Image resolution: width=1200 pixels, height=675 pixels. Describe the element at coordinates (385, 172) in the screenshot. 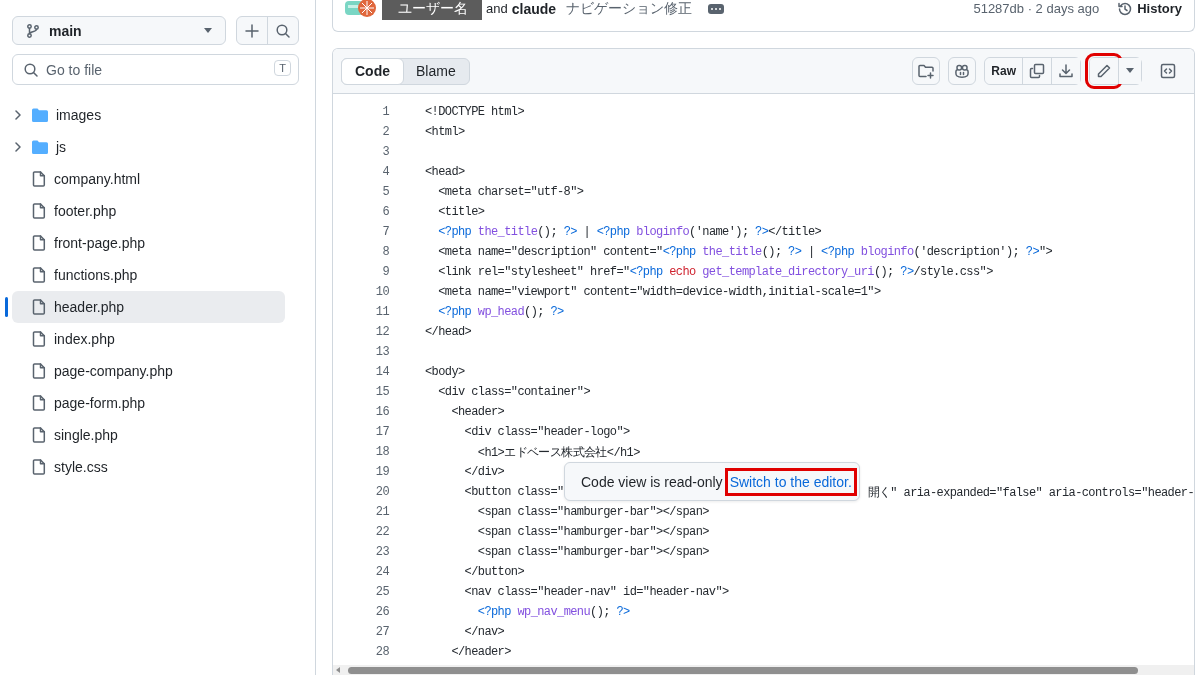

I see `line-number: 4` at that location.